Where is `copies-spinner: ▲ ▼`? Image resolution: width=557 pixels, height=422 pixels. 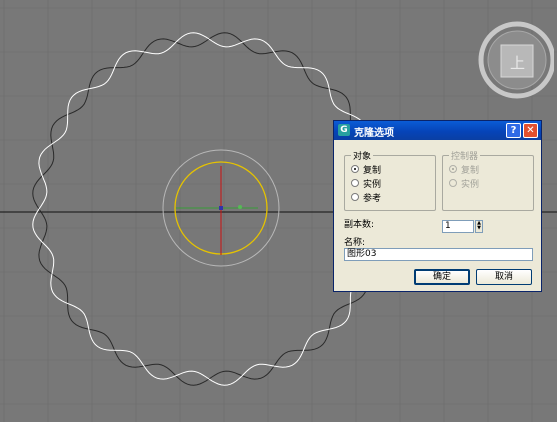
copies-spinner: ▲ ▼ is located at coordinates (479, 226).